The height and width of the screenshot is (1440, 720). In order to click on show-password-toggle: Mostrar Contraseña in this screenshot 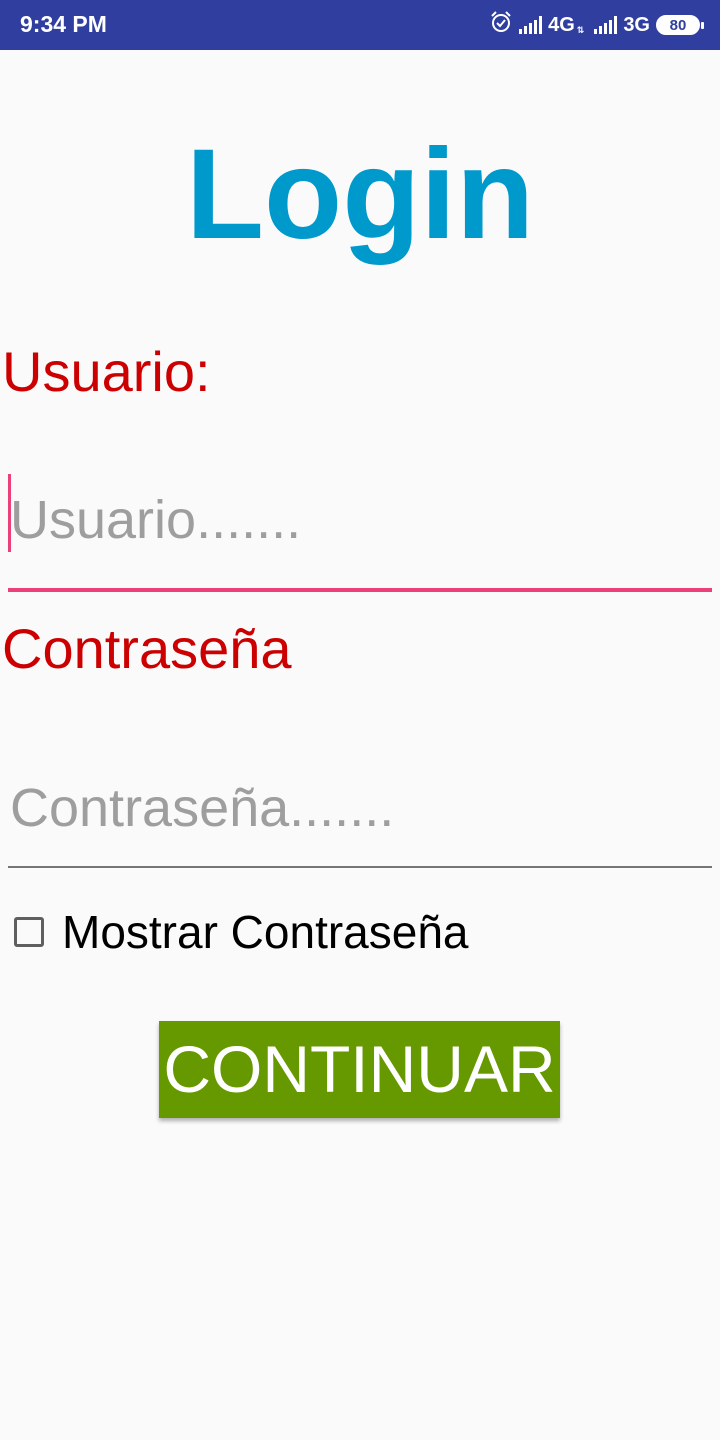, I will do `click(241, 932)`.